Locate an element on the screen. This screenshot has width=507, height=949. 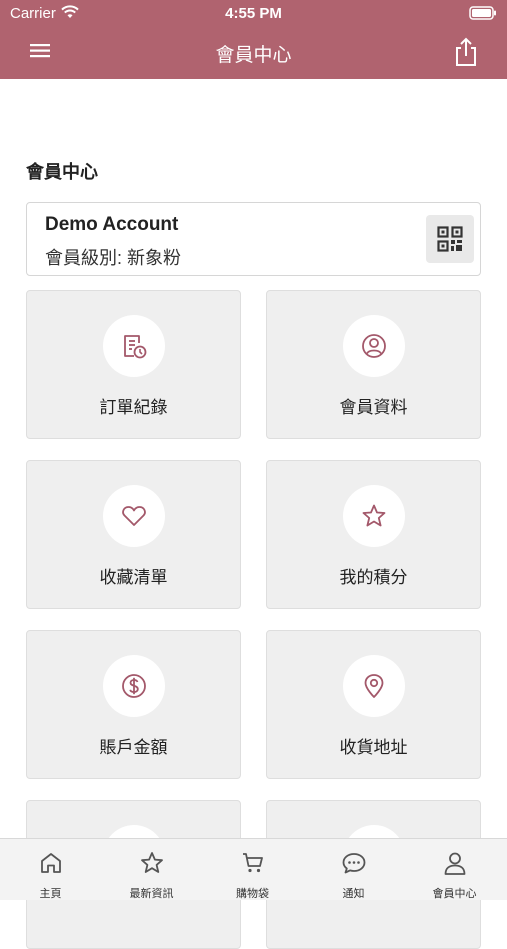
tab-label: 主頁 is located at coordinates (50, 894).